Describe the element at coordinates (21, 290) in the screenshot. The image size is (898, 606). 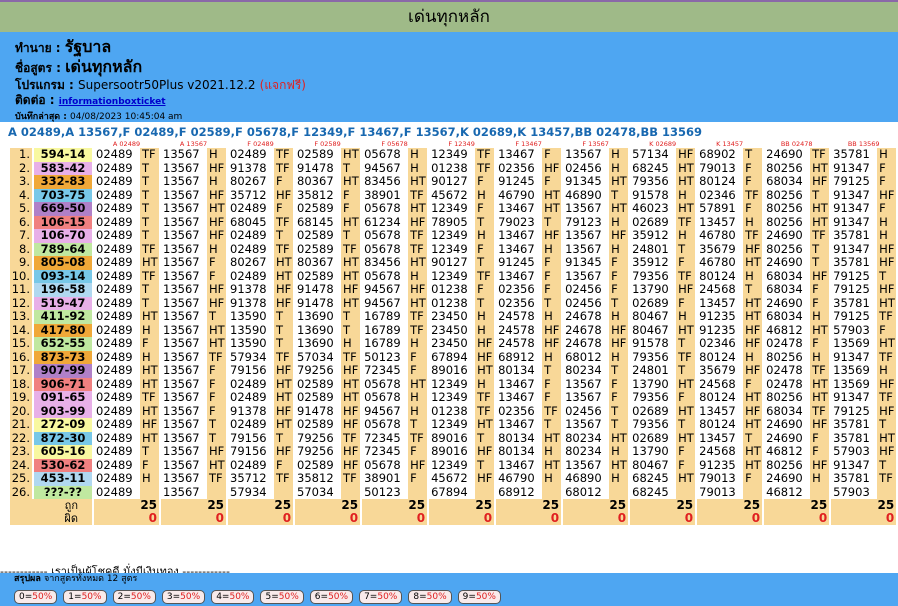
I see `row-index: 11.` at that location.